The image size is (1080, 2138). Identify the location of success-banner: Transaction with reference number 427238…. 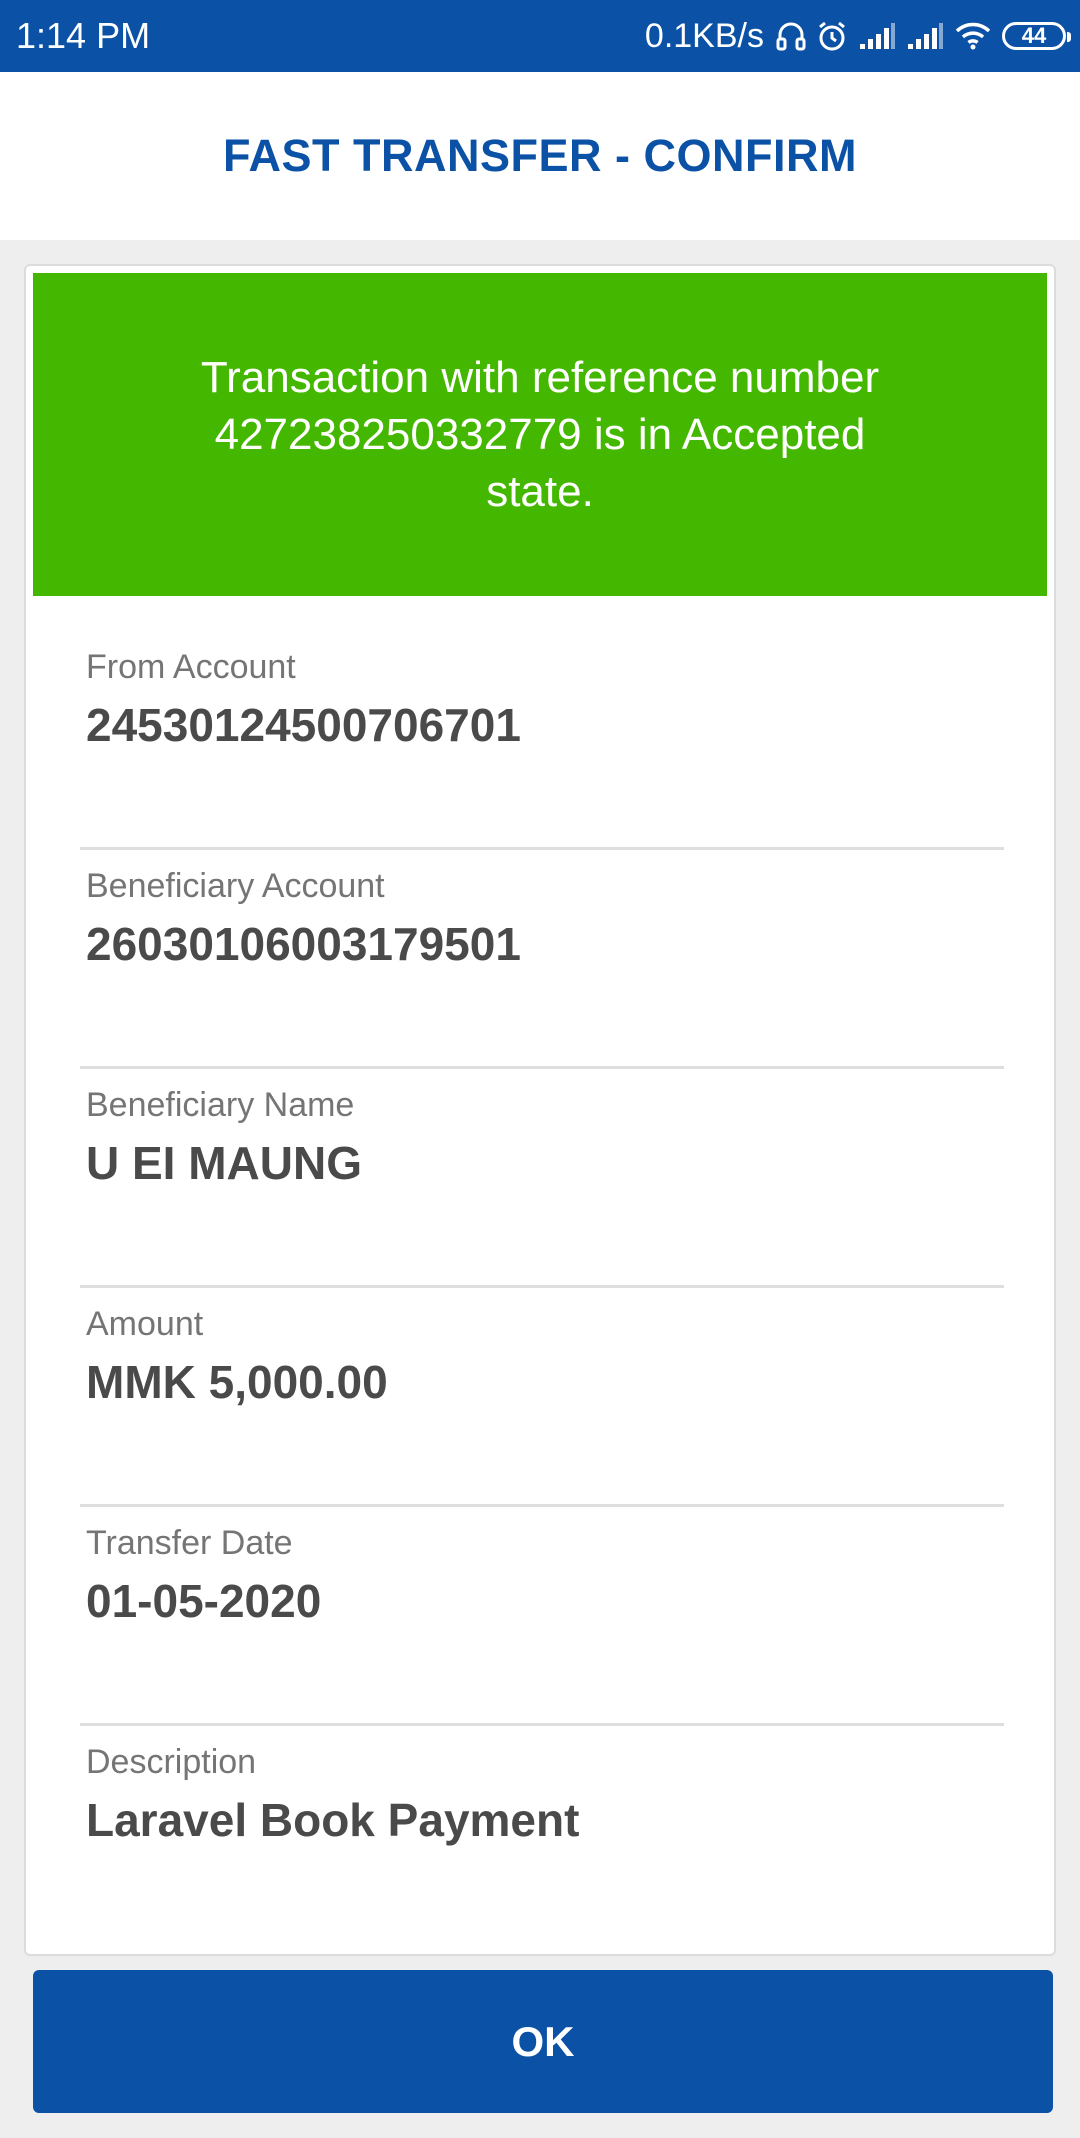
(540, 434).